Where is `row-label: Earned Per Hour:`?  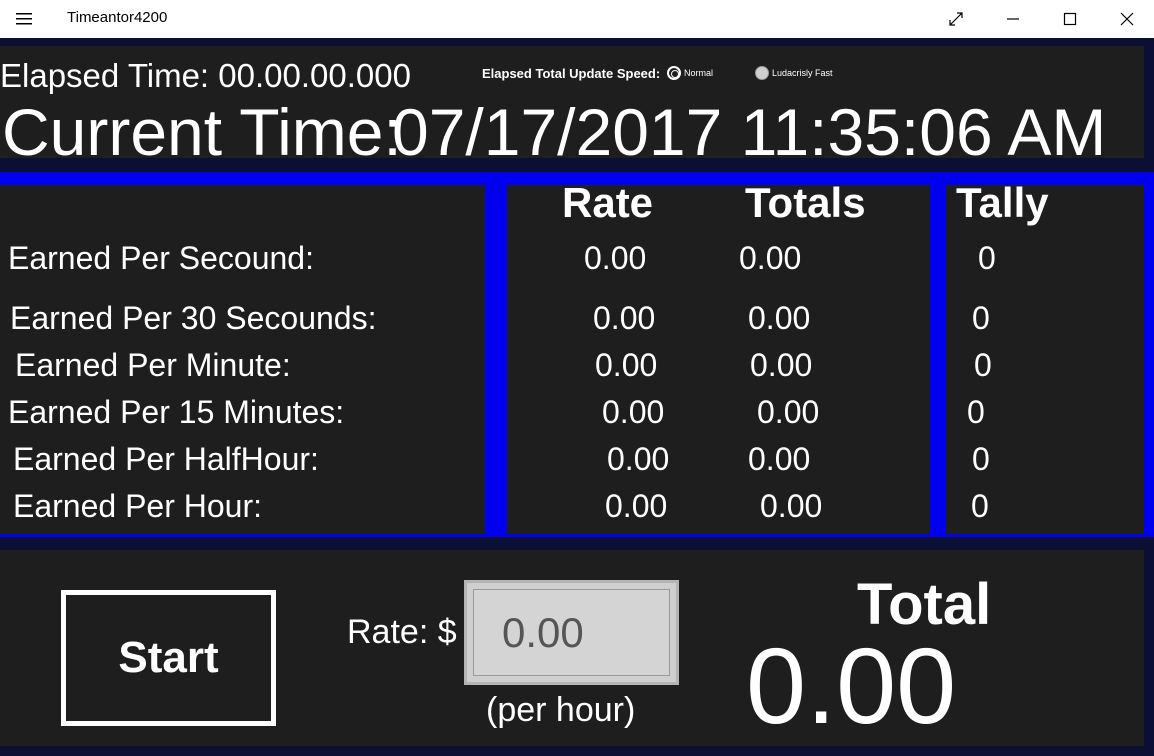
row-label: Earned Per Hour: is located at coordinates (138, 506).